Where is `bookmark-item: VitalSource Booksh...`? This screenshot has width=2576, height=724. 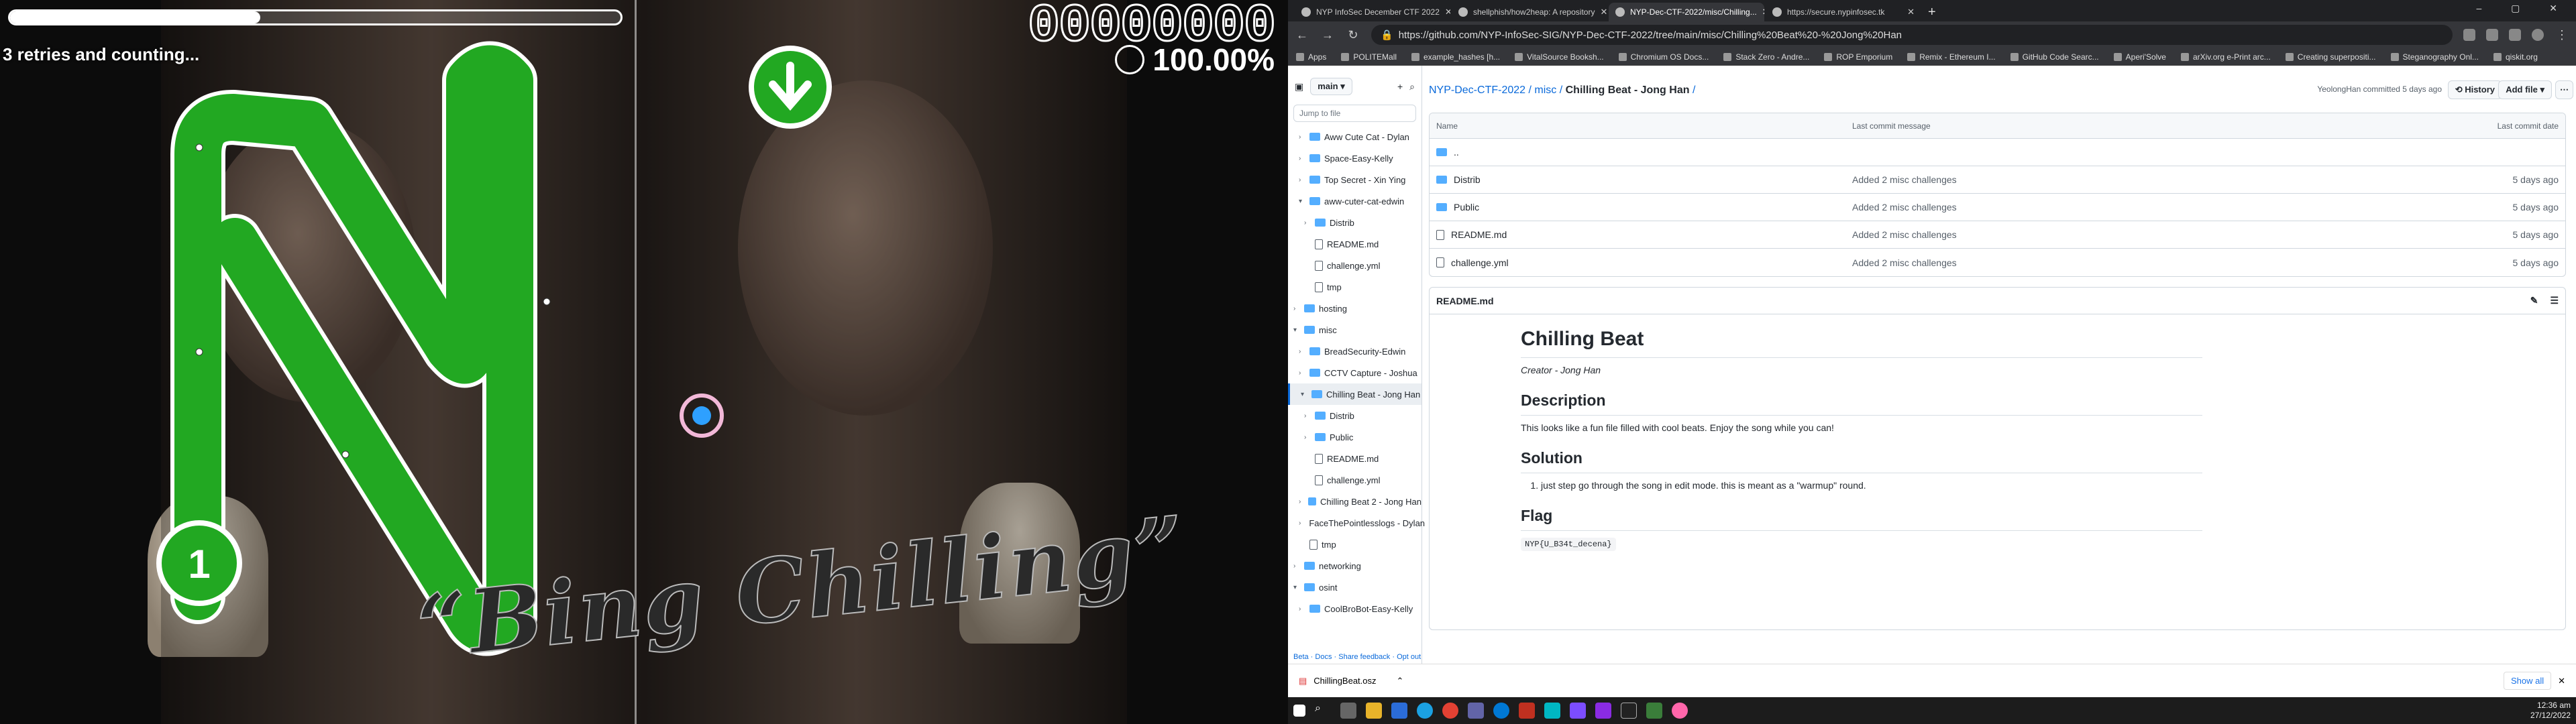 bookmark-item: VitalSource Booksh... is located at coordinates (1559, 57).